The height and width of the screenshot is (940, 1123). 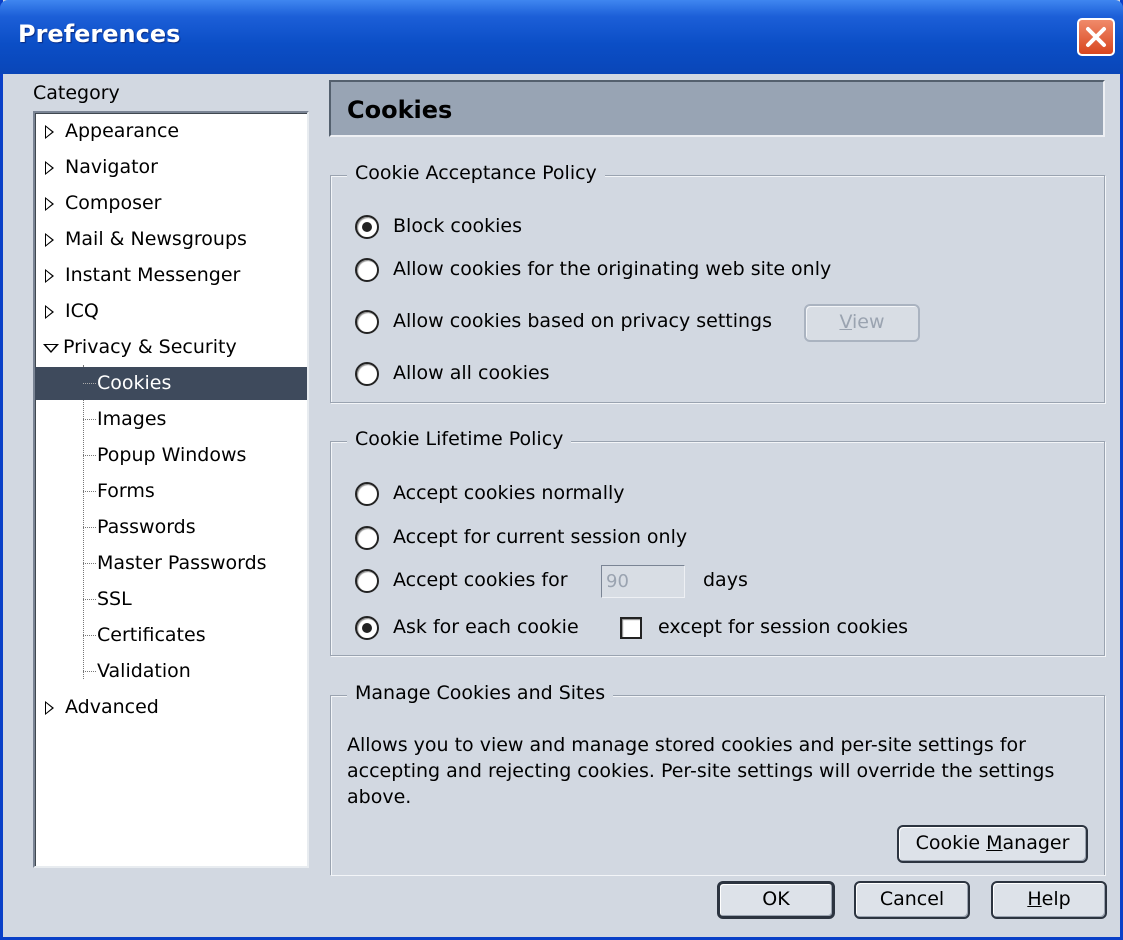 I want to click on ok-button: OK, so click(x=776, y=900).